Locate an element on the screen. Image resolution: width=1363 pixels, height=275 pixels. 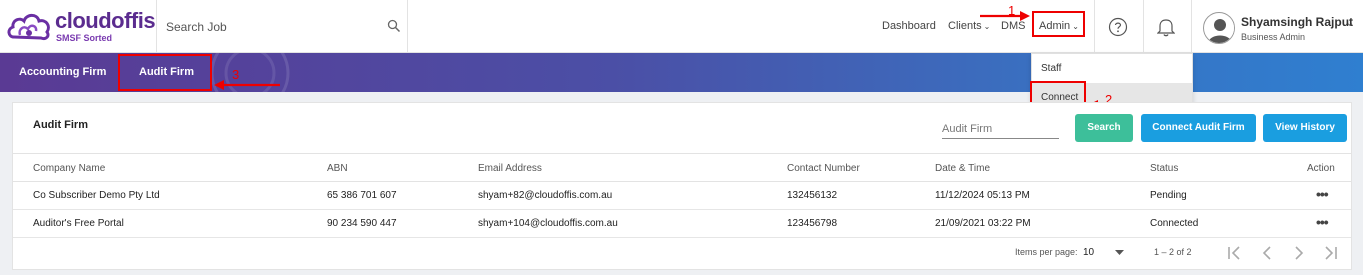
annotation-arrow-left-icon is located at coordinates (247, 85).